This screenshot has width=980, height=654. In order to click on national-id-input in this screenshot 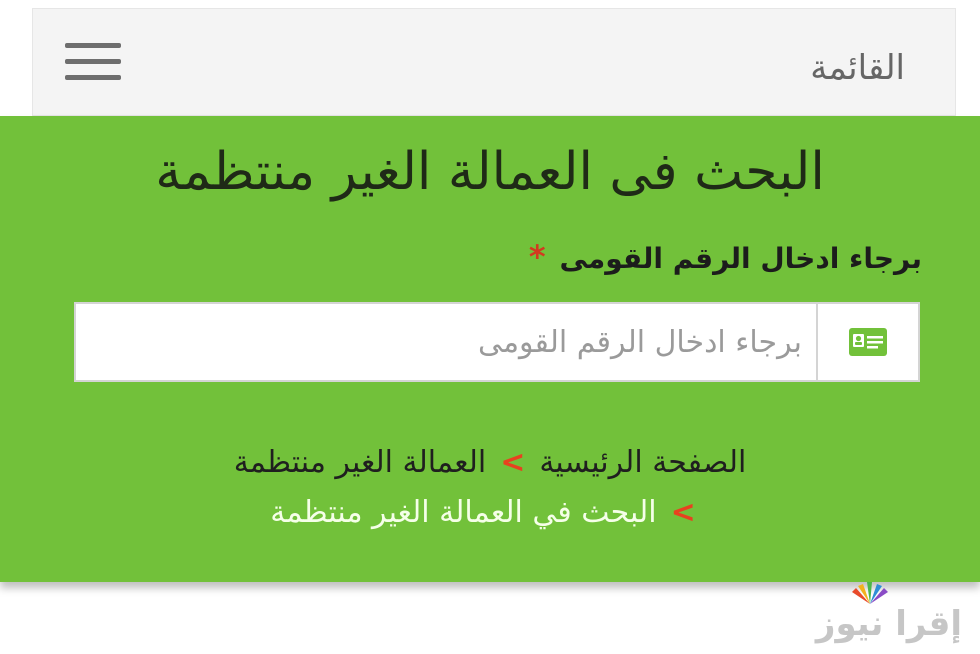, I will do `click(446, 342)`.